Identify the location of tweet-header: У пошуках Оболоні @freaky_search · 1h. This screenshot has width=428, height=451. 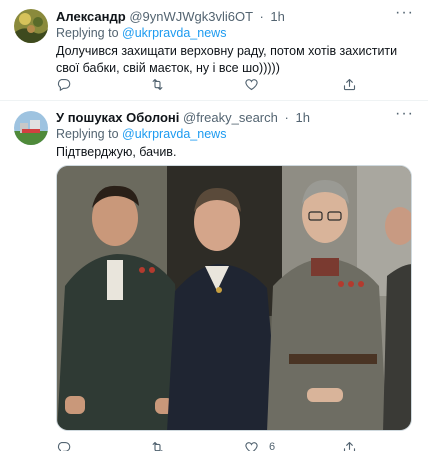
(183, 117).